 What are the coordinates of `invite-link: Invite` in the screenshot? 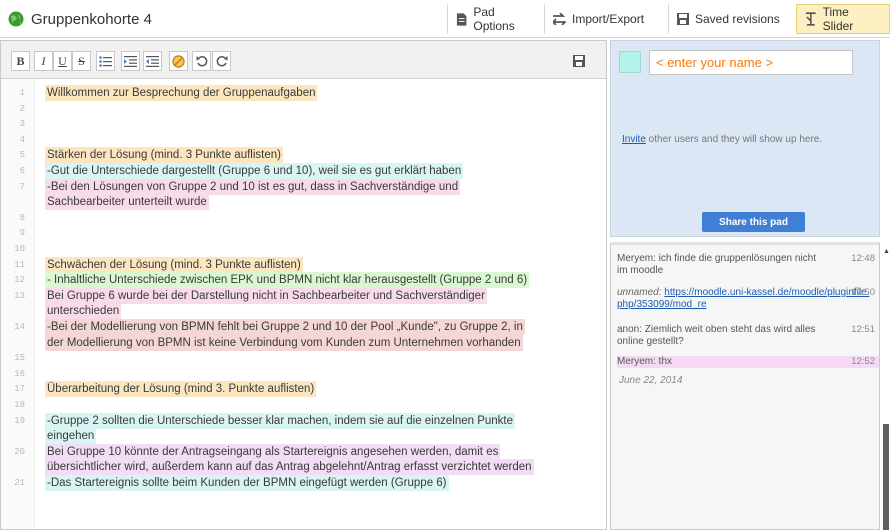 It's located at (634, 139).